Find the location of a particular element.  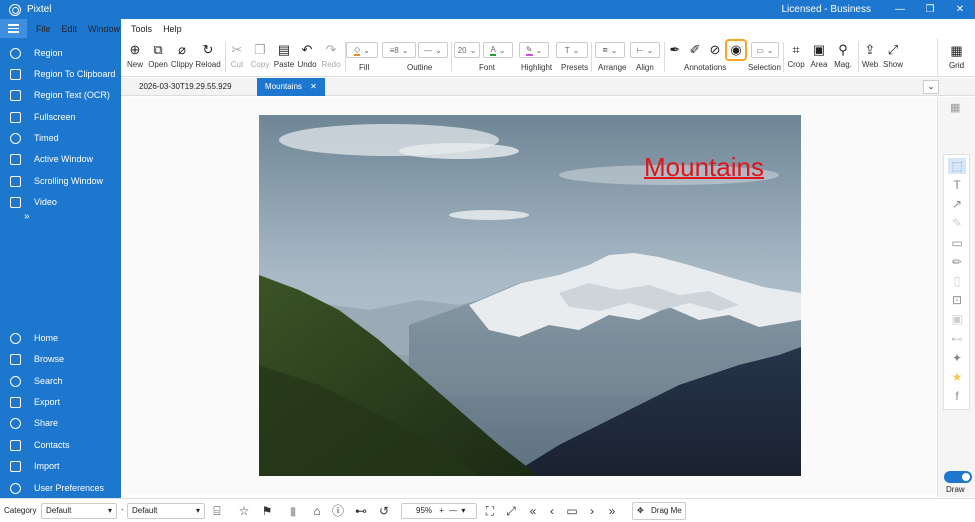

history-icon: ↺ is located at coordinates (384, 511).